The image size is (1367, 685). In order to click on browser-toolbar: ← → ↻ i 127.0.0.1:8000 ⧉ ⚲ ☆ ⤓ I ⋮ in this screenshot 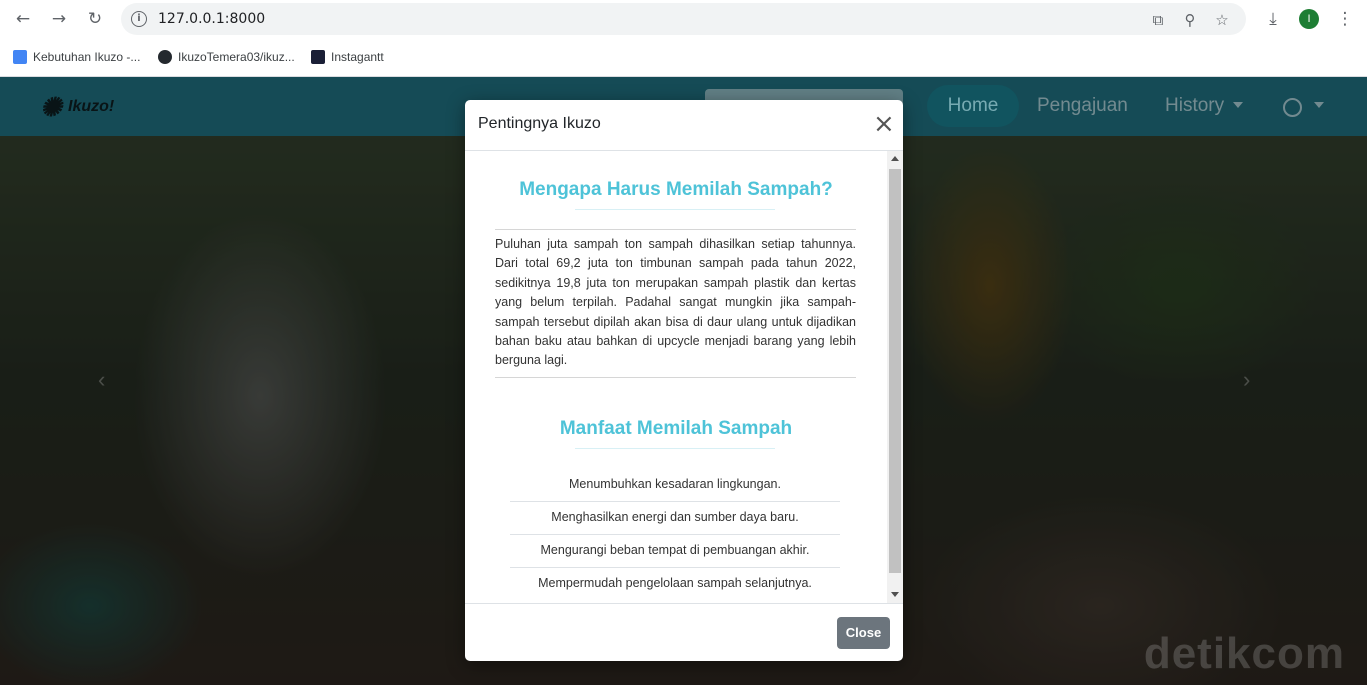, I will do `click(683, 19)`.